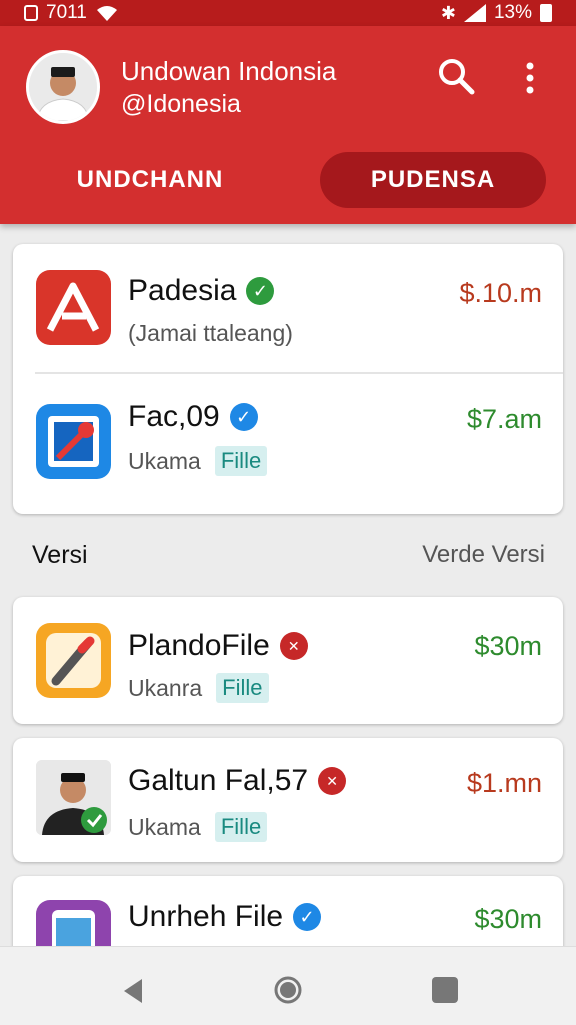 This screenshot has width=576, height=1025. Describe the element at coordinates (288, 308) in the screenshot. I see `app-row-padesia: Padesia ✓ (Jamai ttaleang) $.10.m` at that location.